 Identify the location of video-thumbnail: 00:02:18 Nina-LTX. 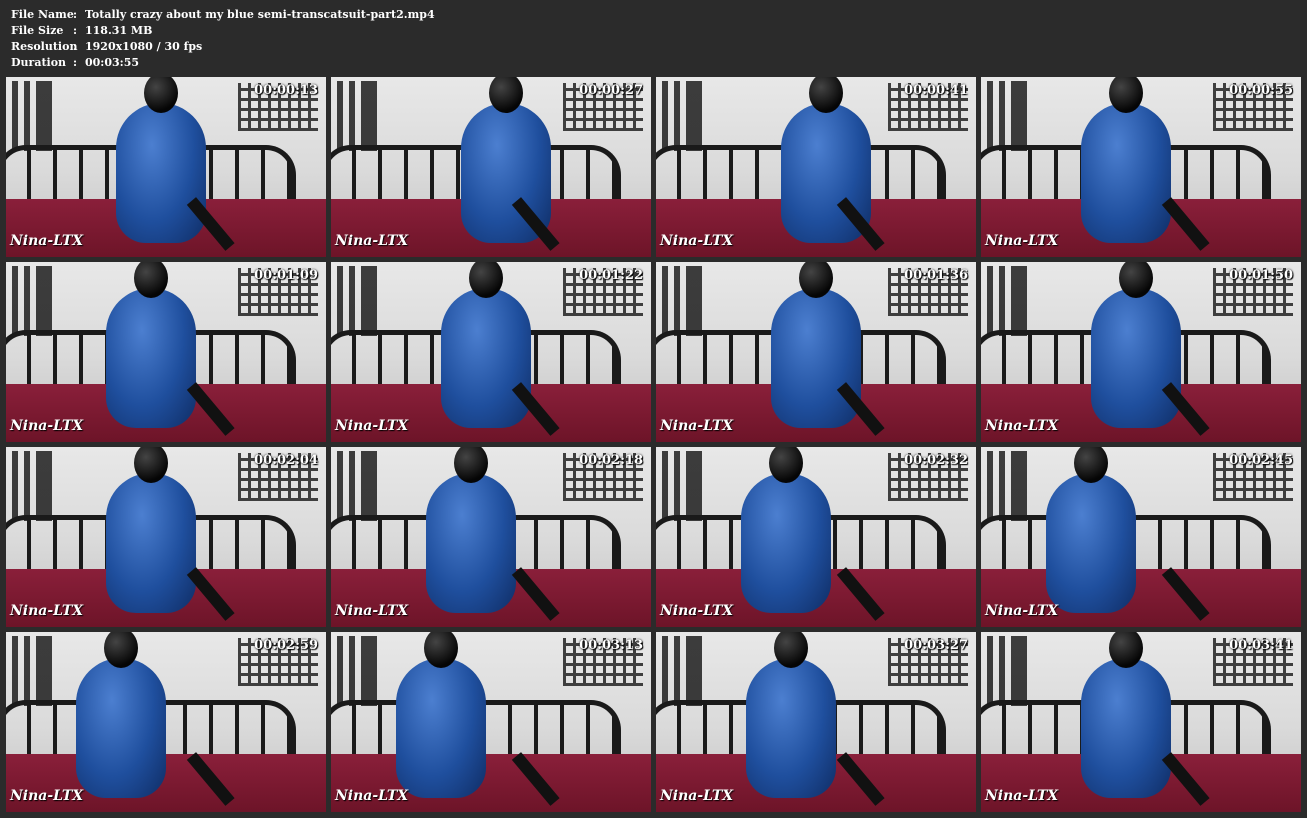
(491, 537).